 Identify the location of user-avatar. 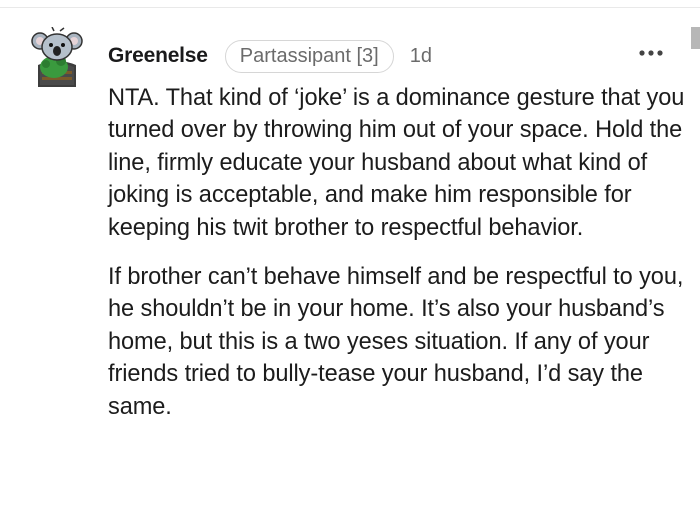
(57, 57).